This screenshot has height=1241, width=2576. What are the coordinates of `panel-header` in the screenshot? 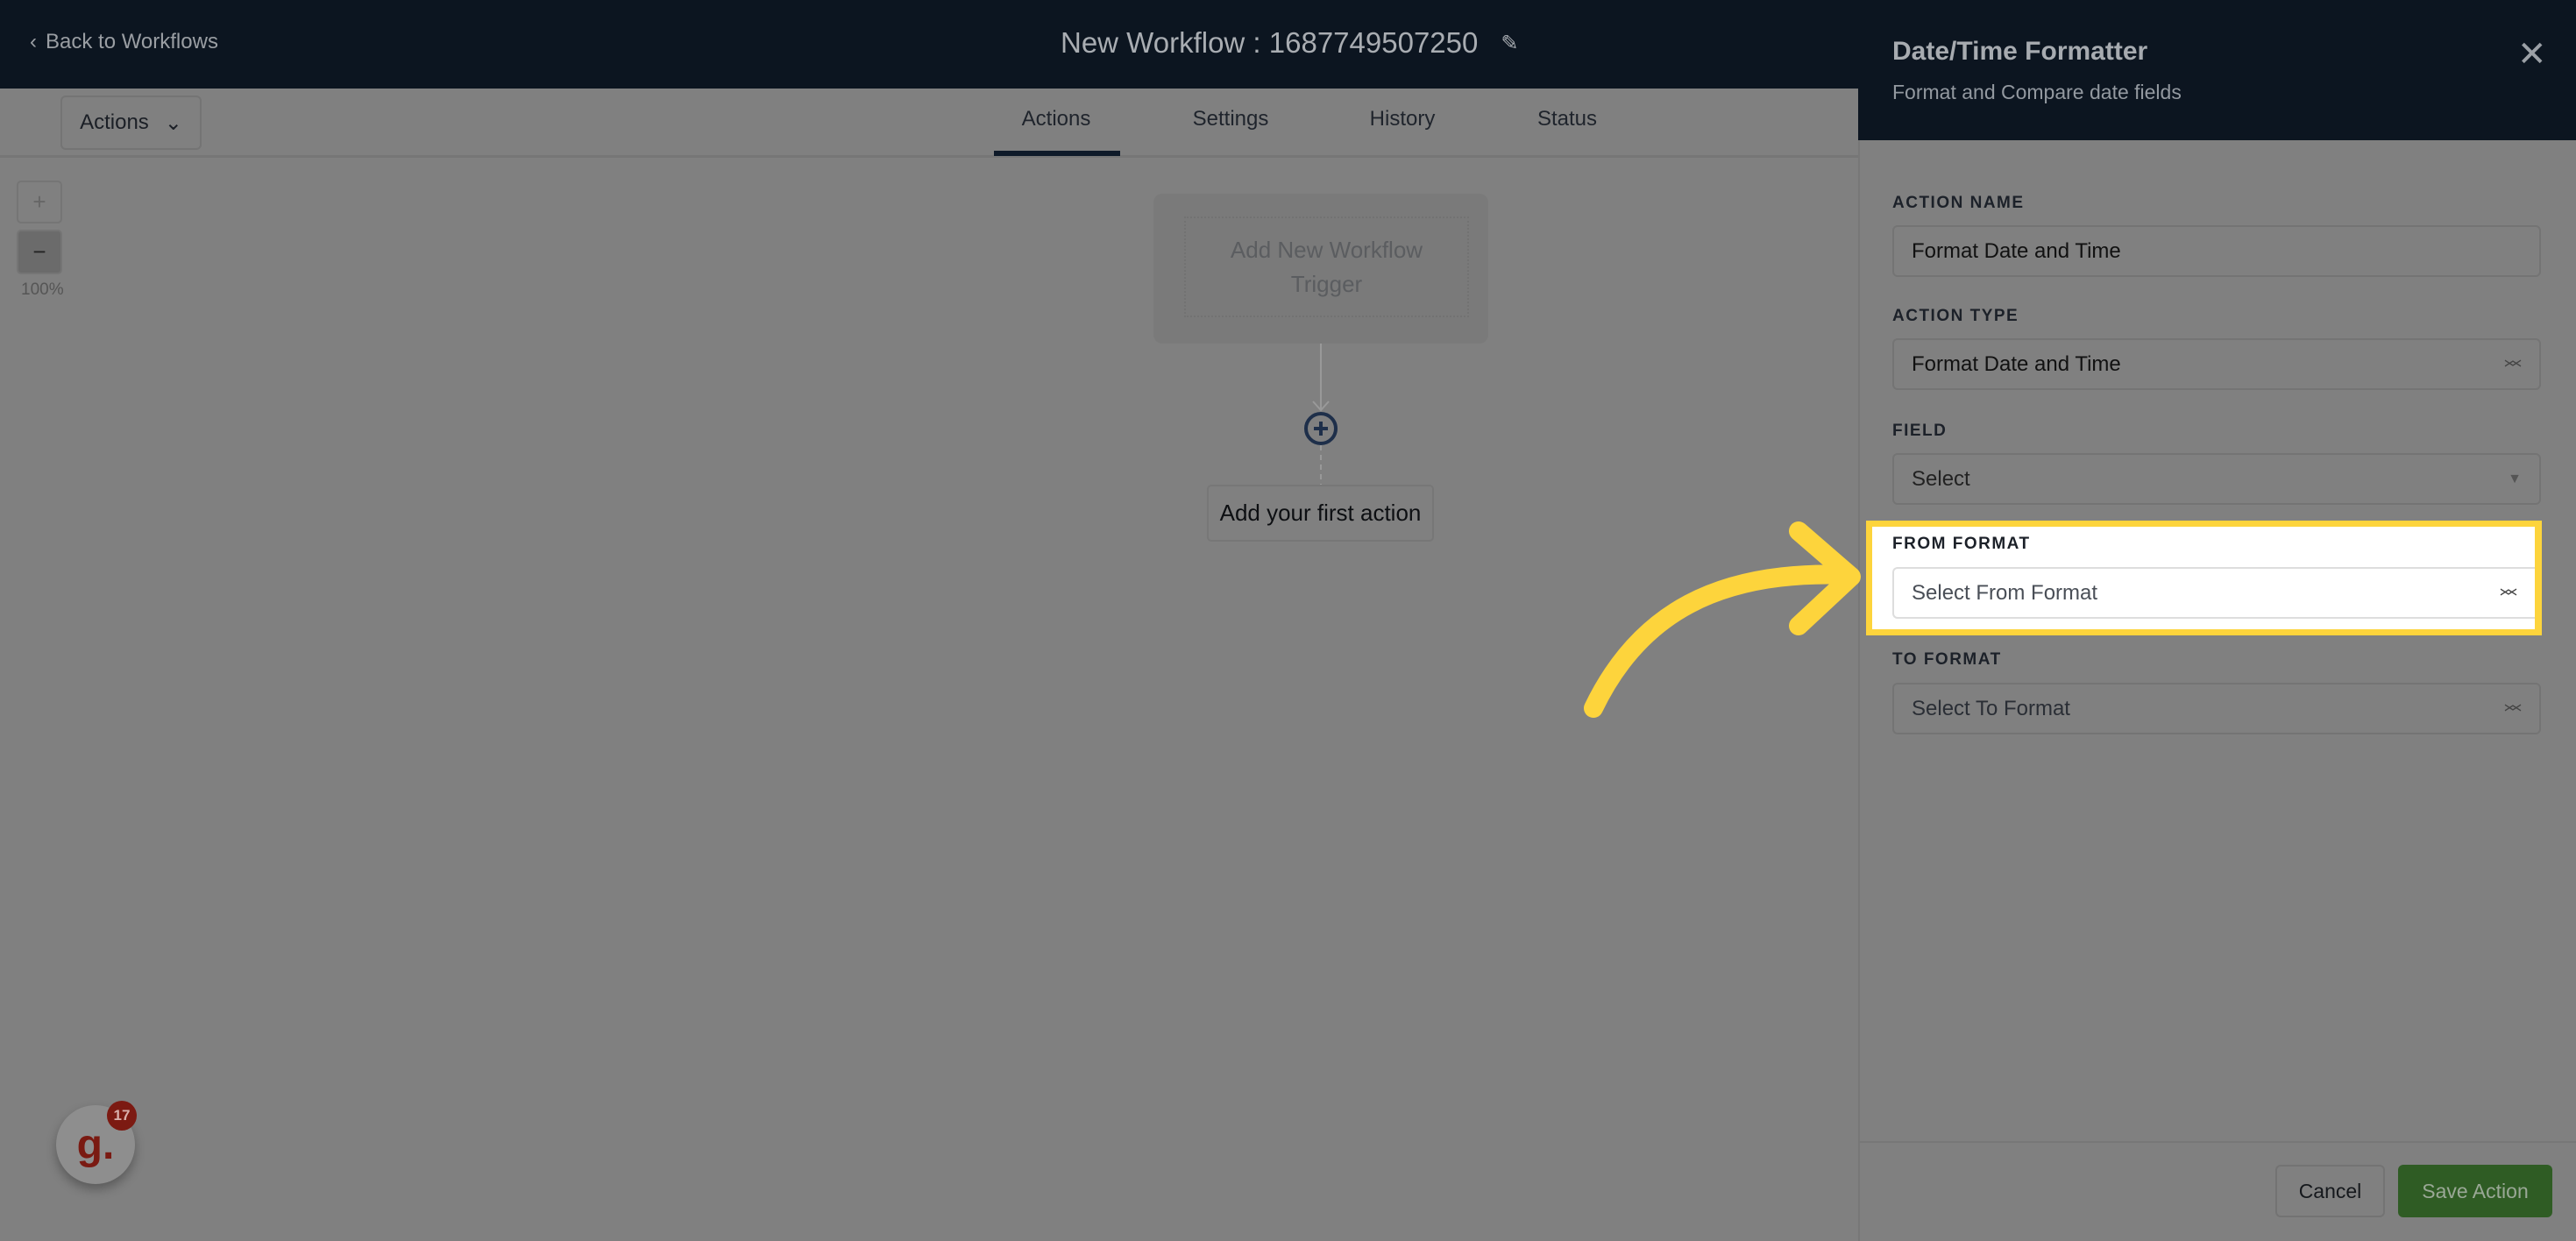 It's located at (2217, 70).